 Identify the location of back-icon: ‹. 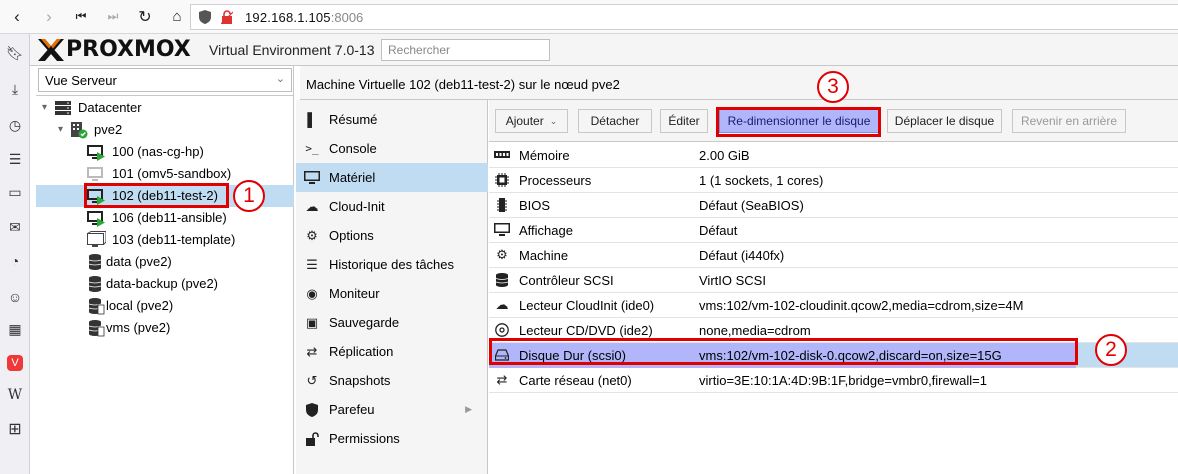
(17, 17).